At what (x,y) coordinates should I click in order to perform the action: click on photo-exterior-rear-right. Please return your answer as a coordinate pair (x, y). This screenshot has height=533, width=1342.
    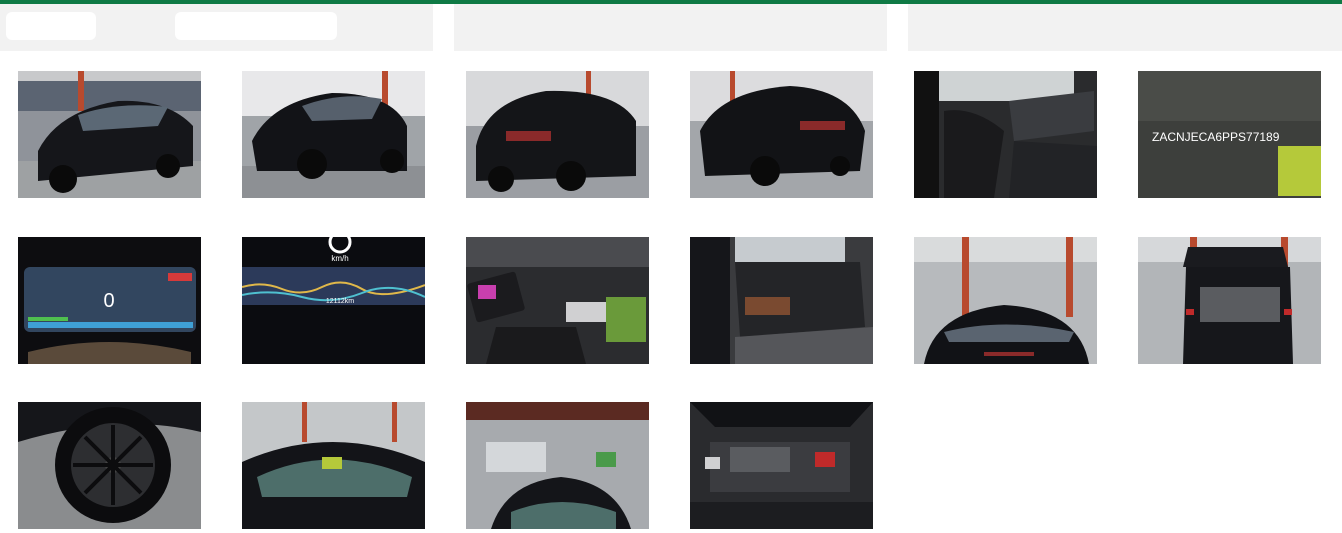
    Looking at the image, I should click on (781, 134).